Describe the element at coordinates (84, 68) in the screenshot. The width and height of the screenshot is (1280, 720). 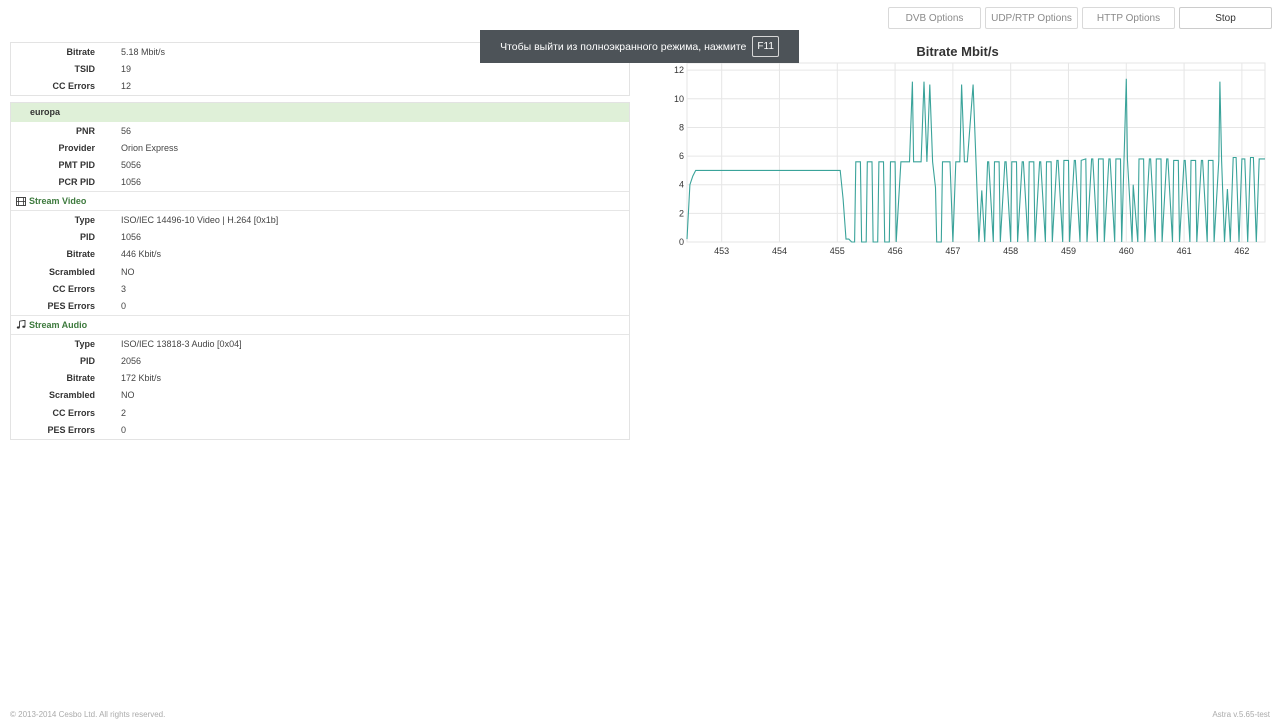
I see `field-label: TSID` at that location.